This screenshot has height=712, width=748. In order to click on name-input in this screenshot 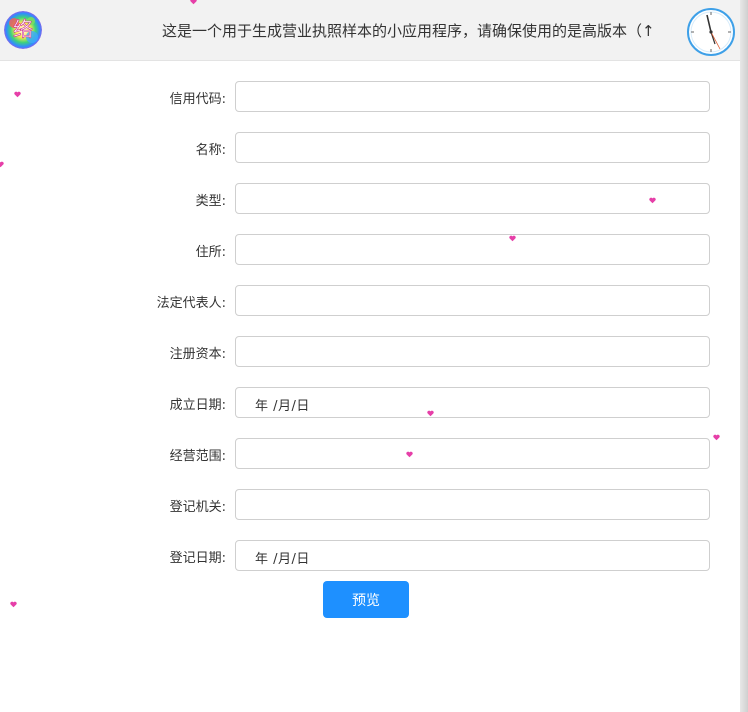, I will do `click(472, 147)`.